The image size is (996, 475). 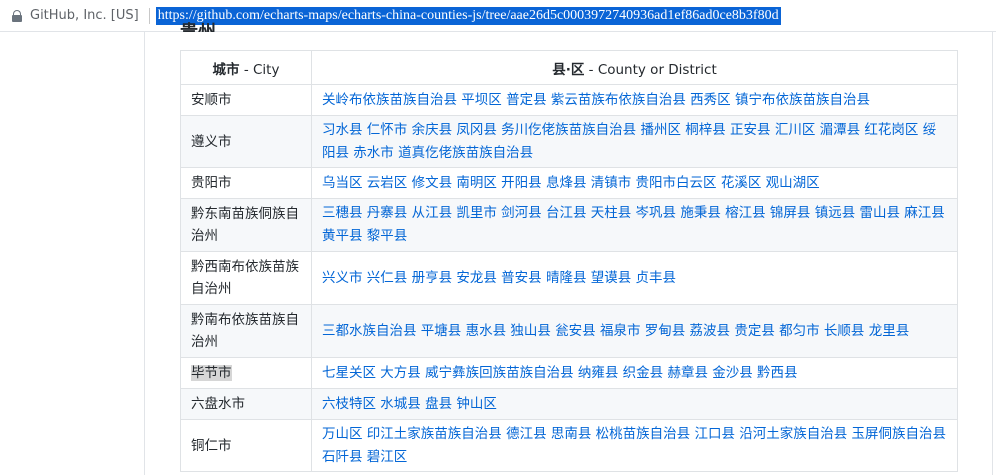 I want to click on table-row: 六盘水市 六枝特区 水城县 盘县 钟山区, so click(x=569, y=404).